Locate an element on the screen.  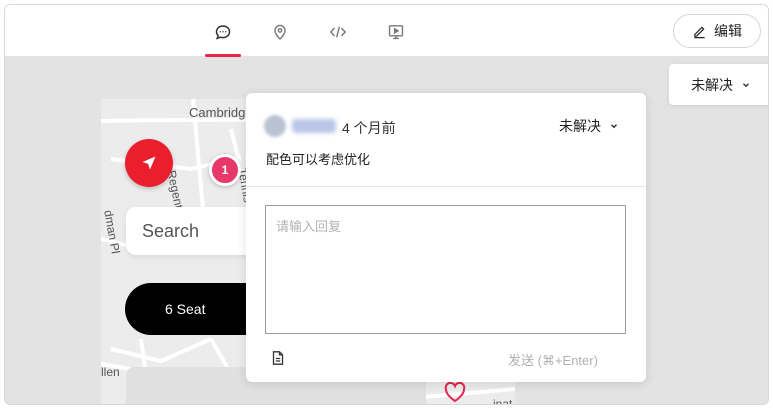
tab-comment is located at coordinates (223, 32).